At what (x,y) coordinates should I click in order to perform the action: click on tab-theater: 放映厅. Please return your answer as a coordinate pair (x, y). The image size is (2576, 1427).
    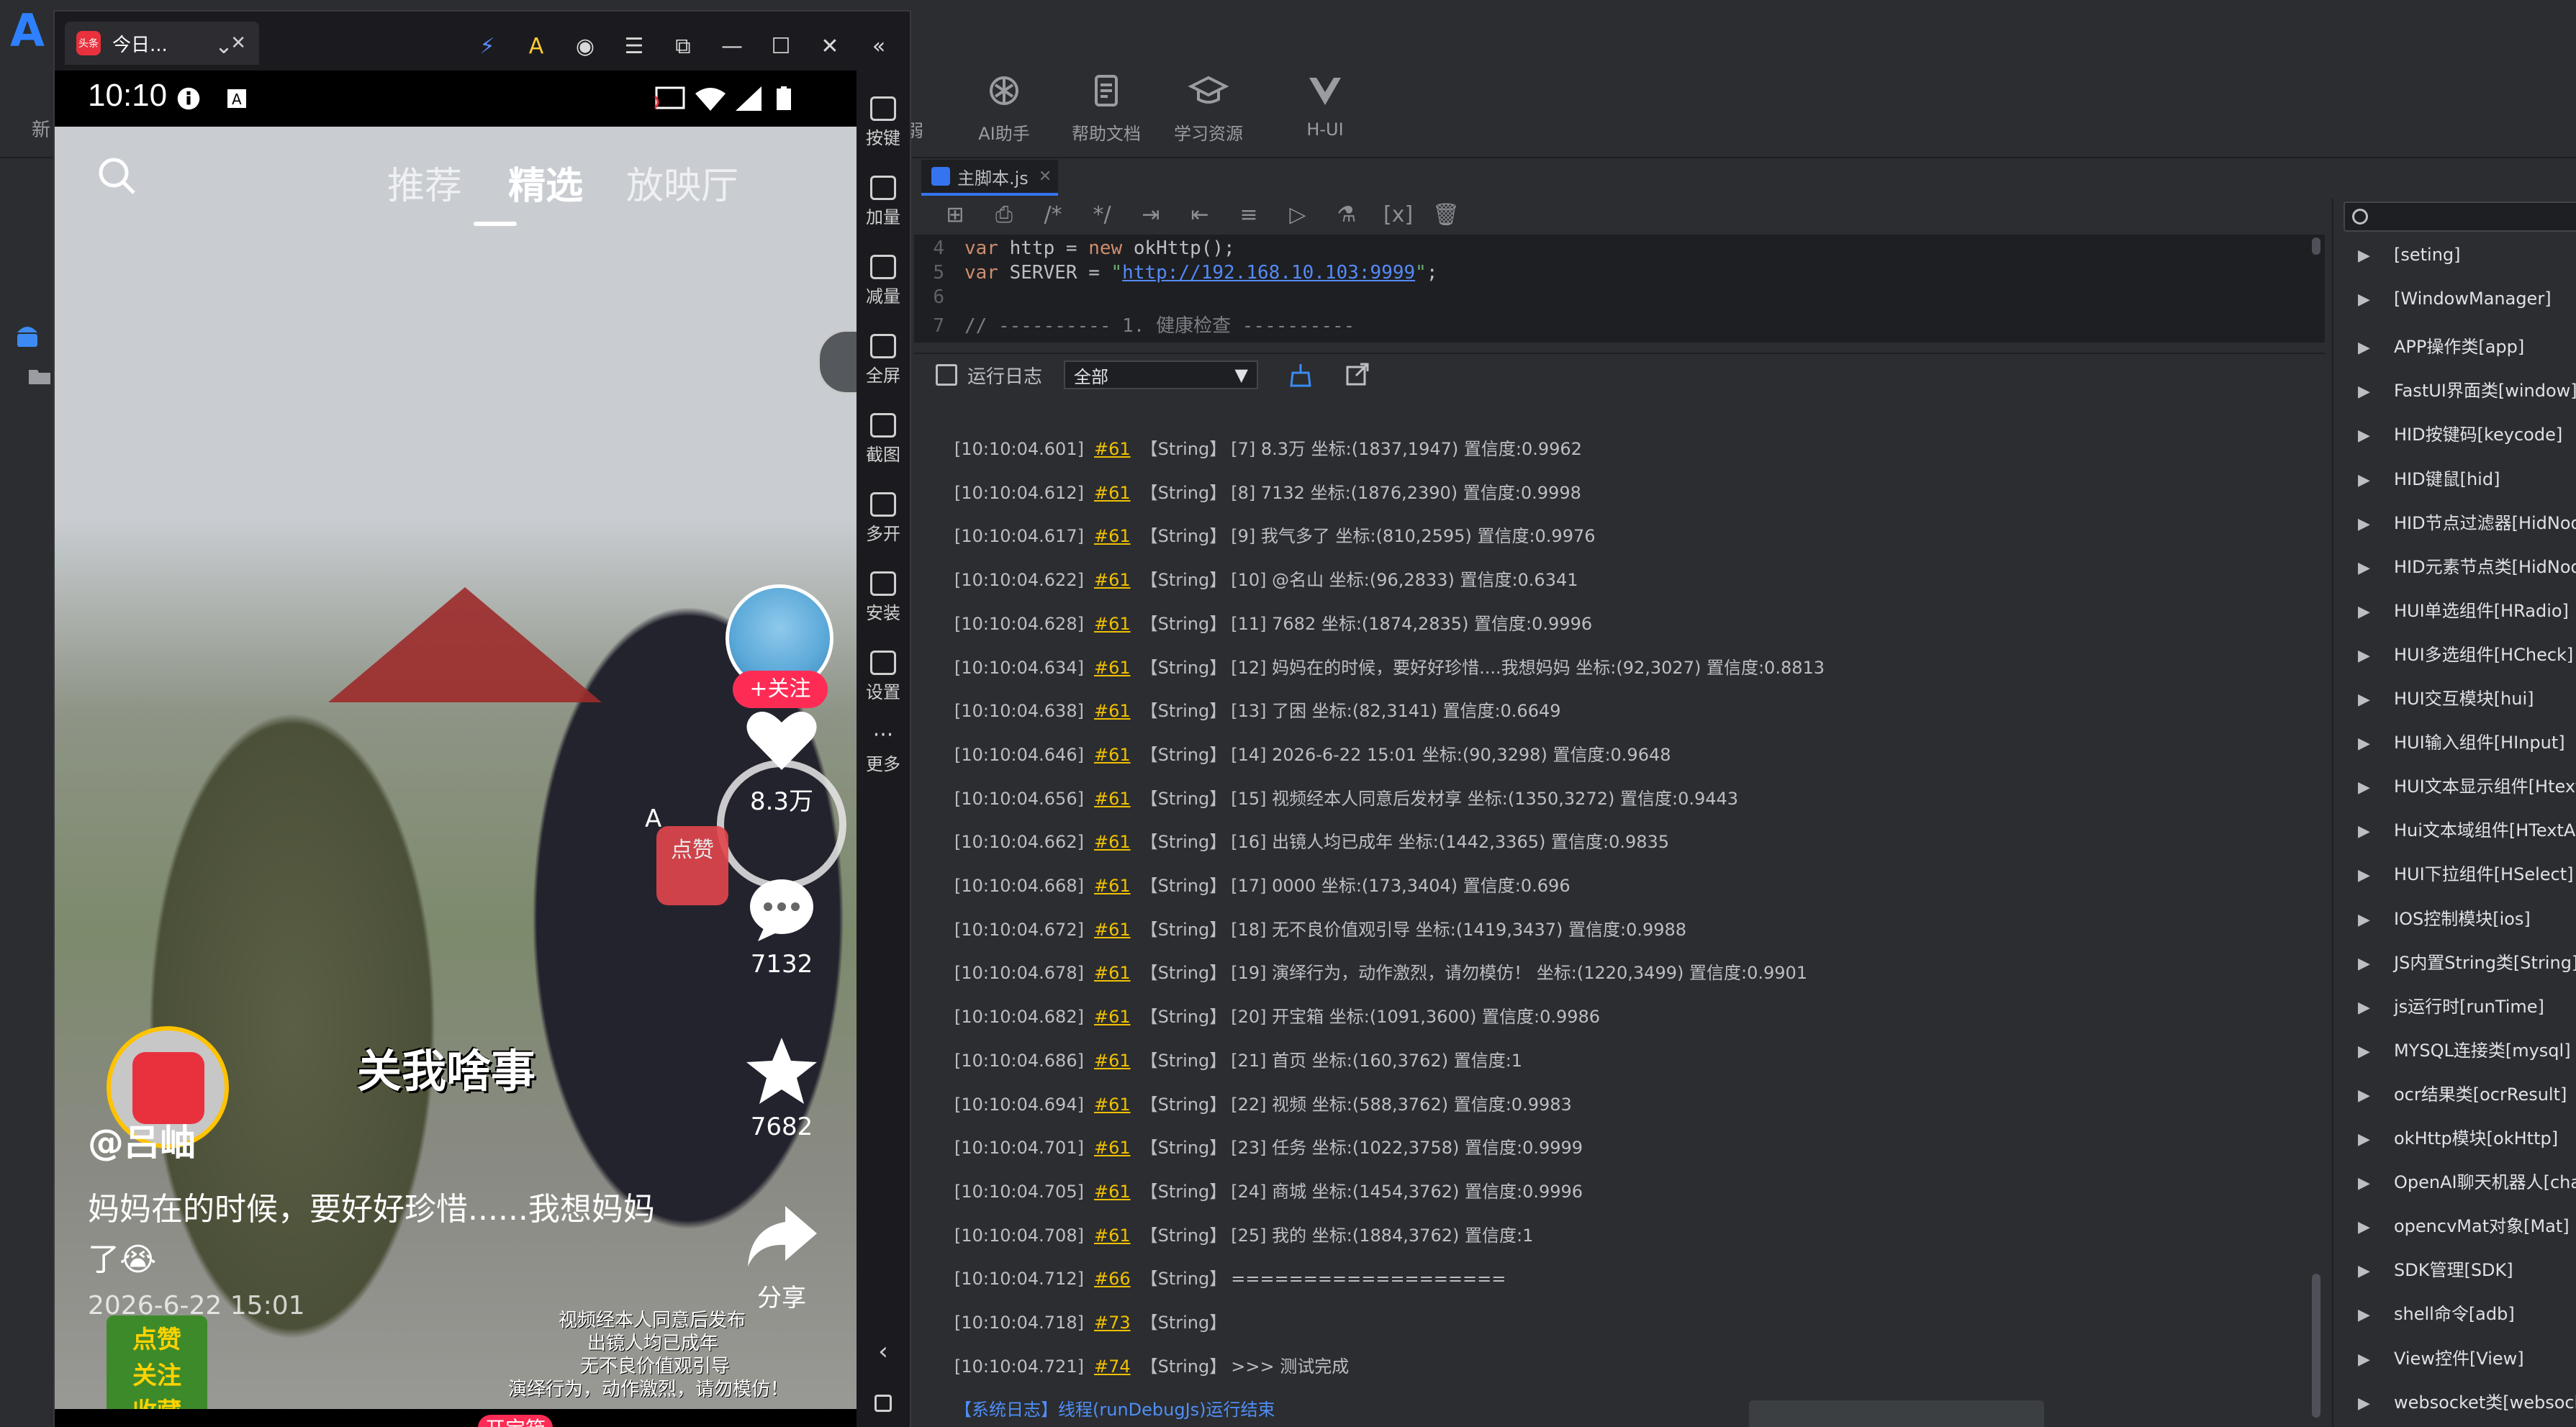
    Looking at the image, I should click on (682, 182).